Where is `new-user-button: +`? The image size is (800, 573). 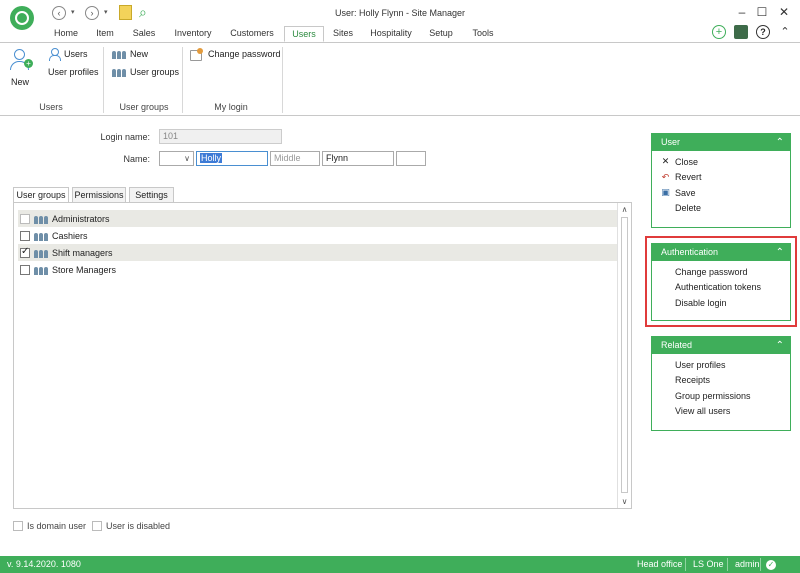
new-user-button: + is located at coordinates (20, 60).